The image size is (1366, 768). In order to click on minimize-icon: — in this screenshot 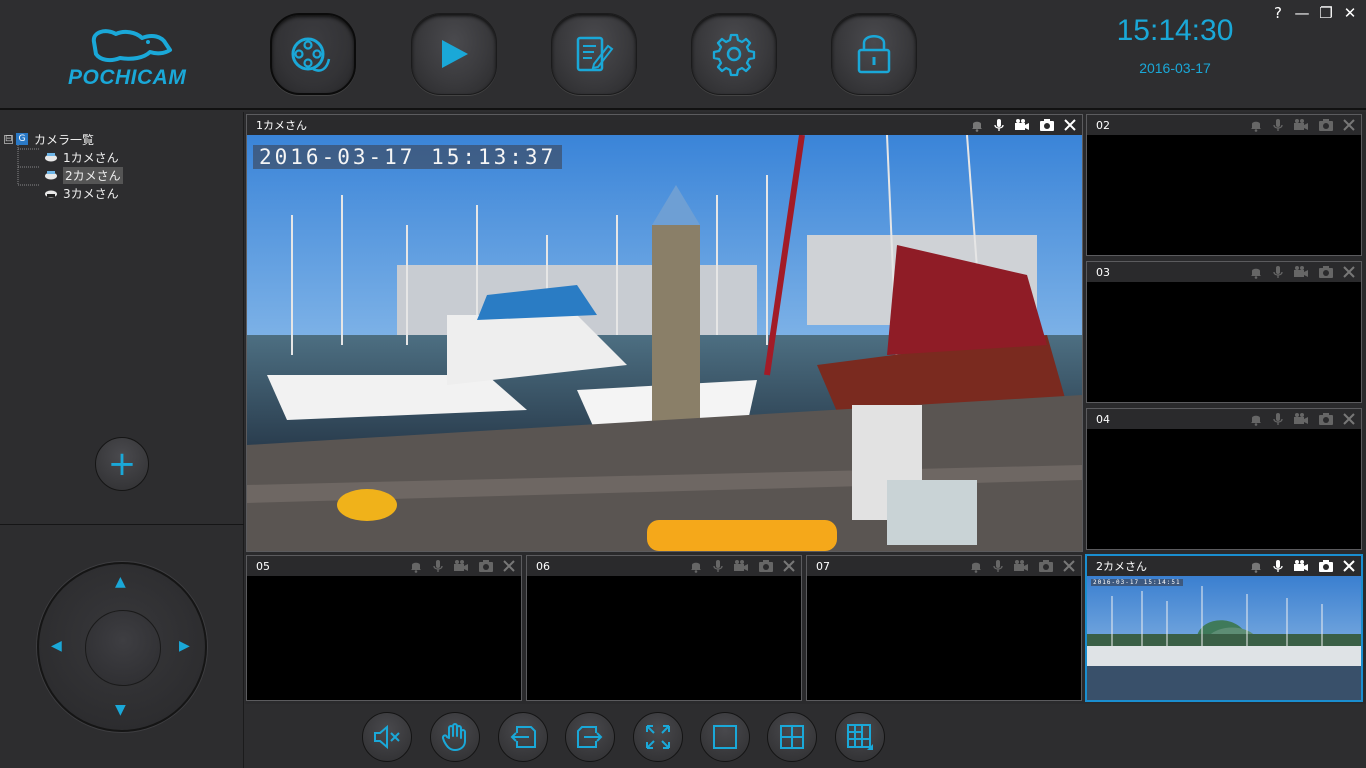, I will do `click(1302, 13)`.